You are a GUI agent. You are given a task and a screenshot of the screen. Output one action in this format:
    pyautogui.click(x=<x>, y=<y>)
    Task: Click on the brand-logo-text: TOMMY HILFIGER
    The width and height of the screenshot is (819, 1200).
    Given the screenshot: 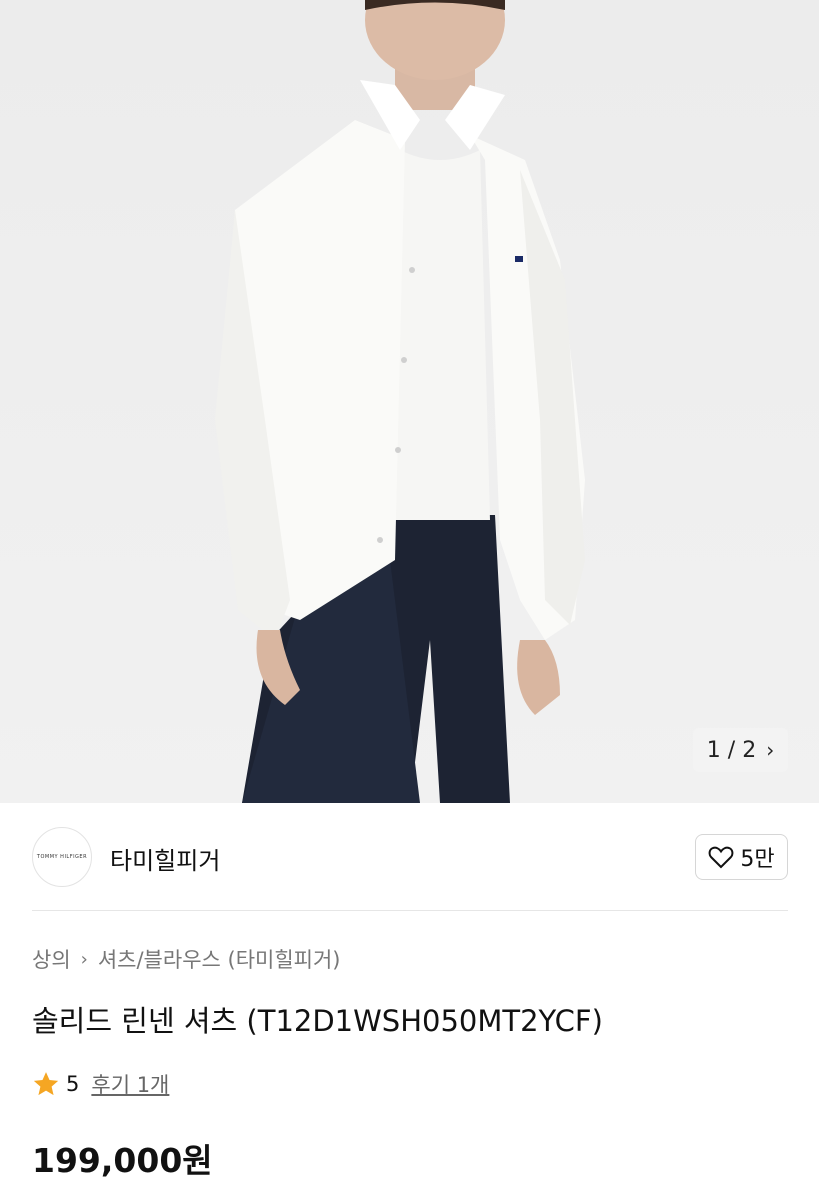 What is the action you would take?
    pyautogui.click(x=62, y=857)
    